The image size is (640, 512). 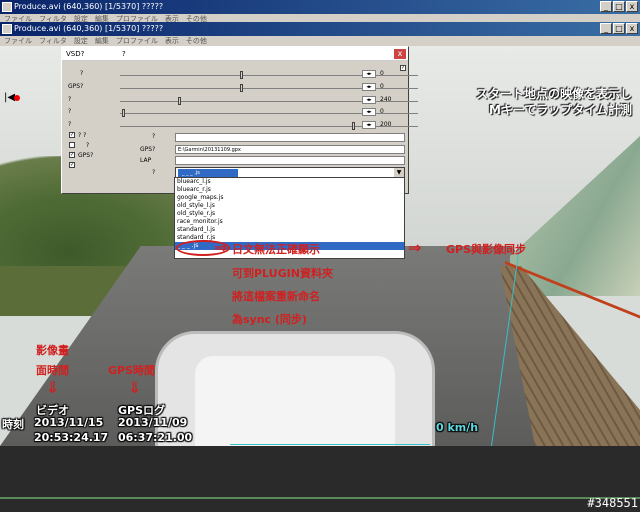 What do you see at coordinates (399, 172) in the screenshot?
I see `chevron-down-icon: ▼` at bounding box center [399, 172].